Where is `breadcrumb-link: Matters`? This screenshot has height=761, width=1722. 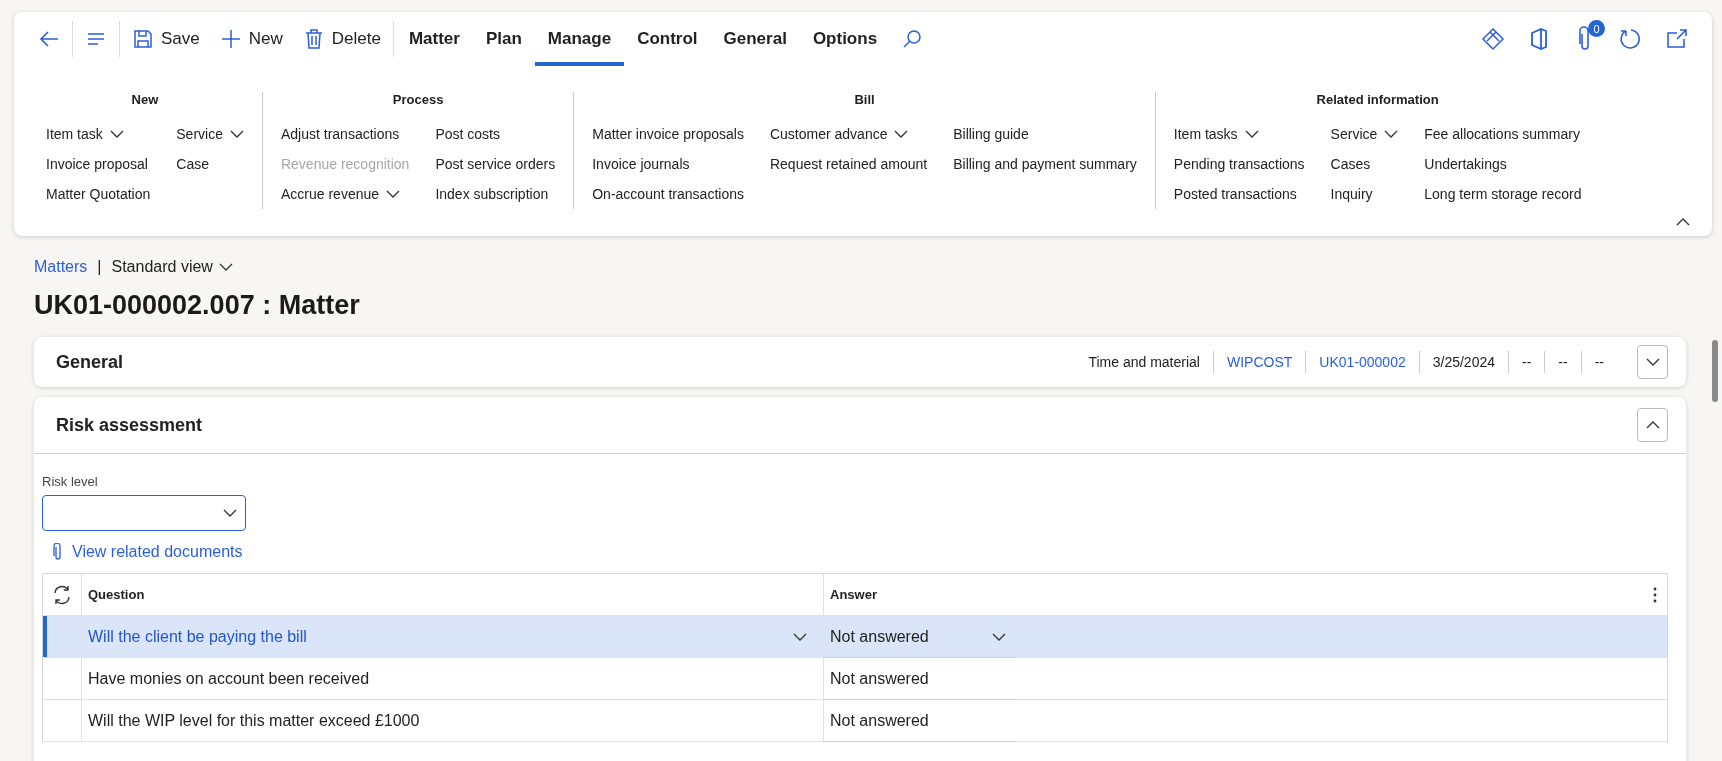
breadcrumb-link: Matters is located at coordinates (61, 267).